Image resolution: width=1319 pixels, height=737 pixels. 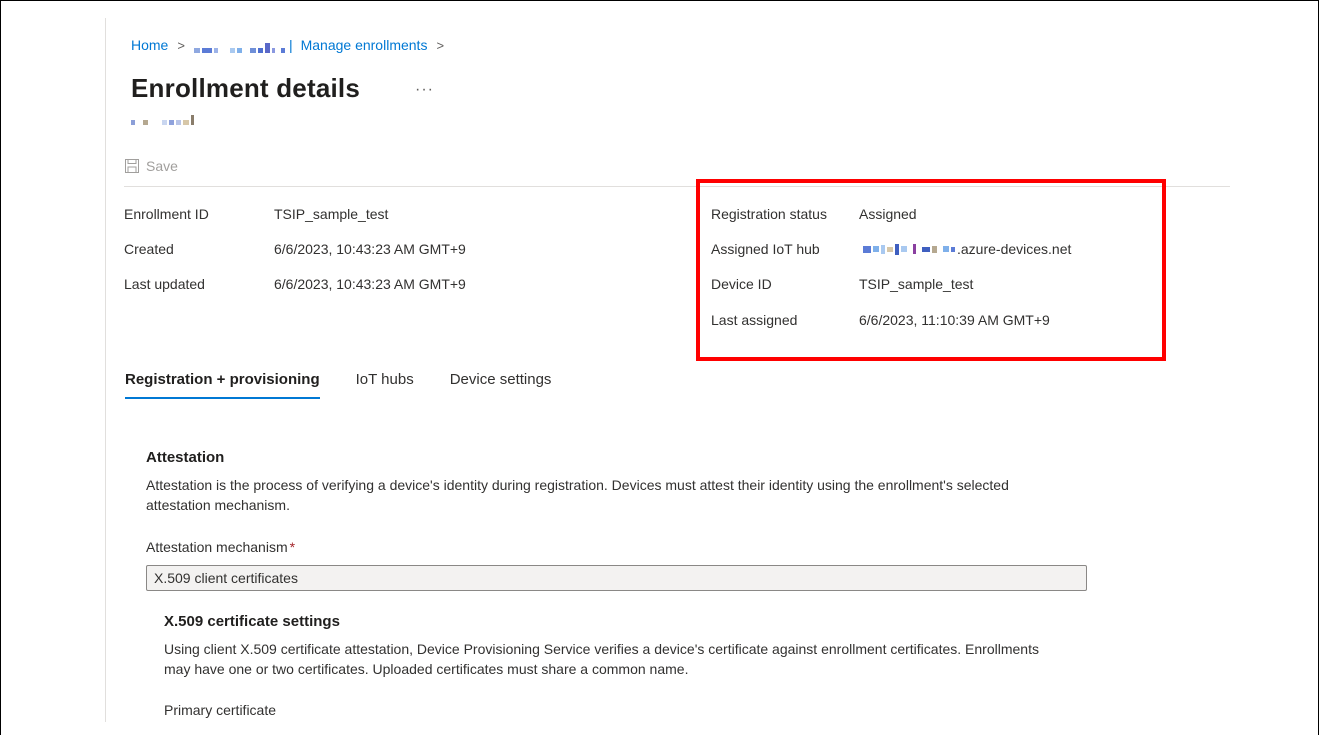 What do you see at coordinates (501, 385) in the screenshot?
I see `tab-device-settings: Device settings` at bounding box center [501, 385].